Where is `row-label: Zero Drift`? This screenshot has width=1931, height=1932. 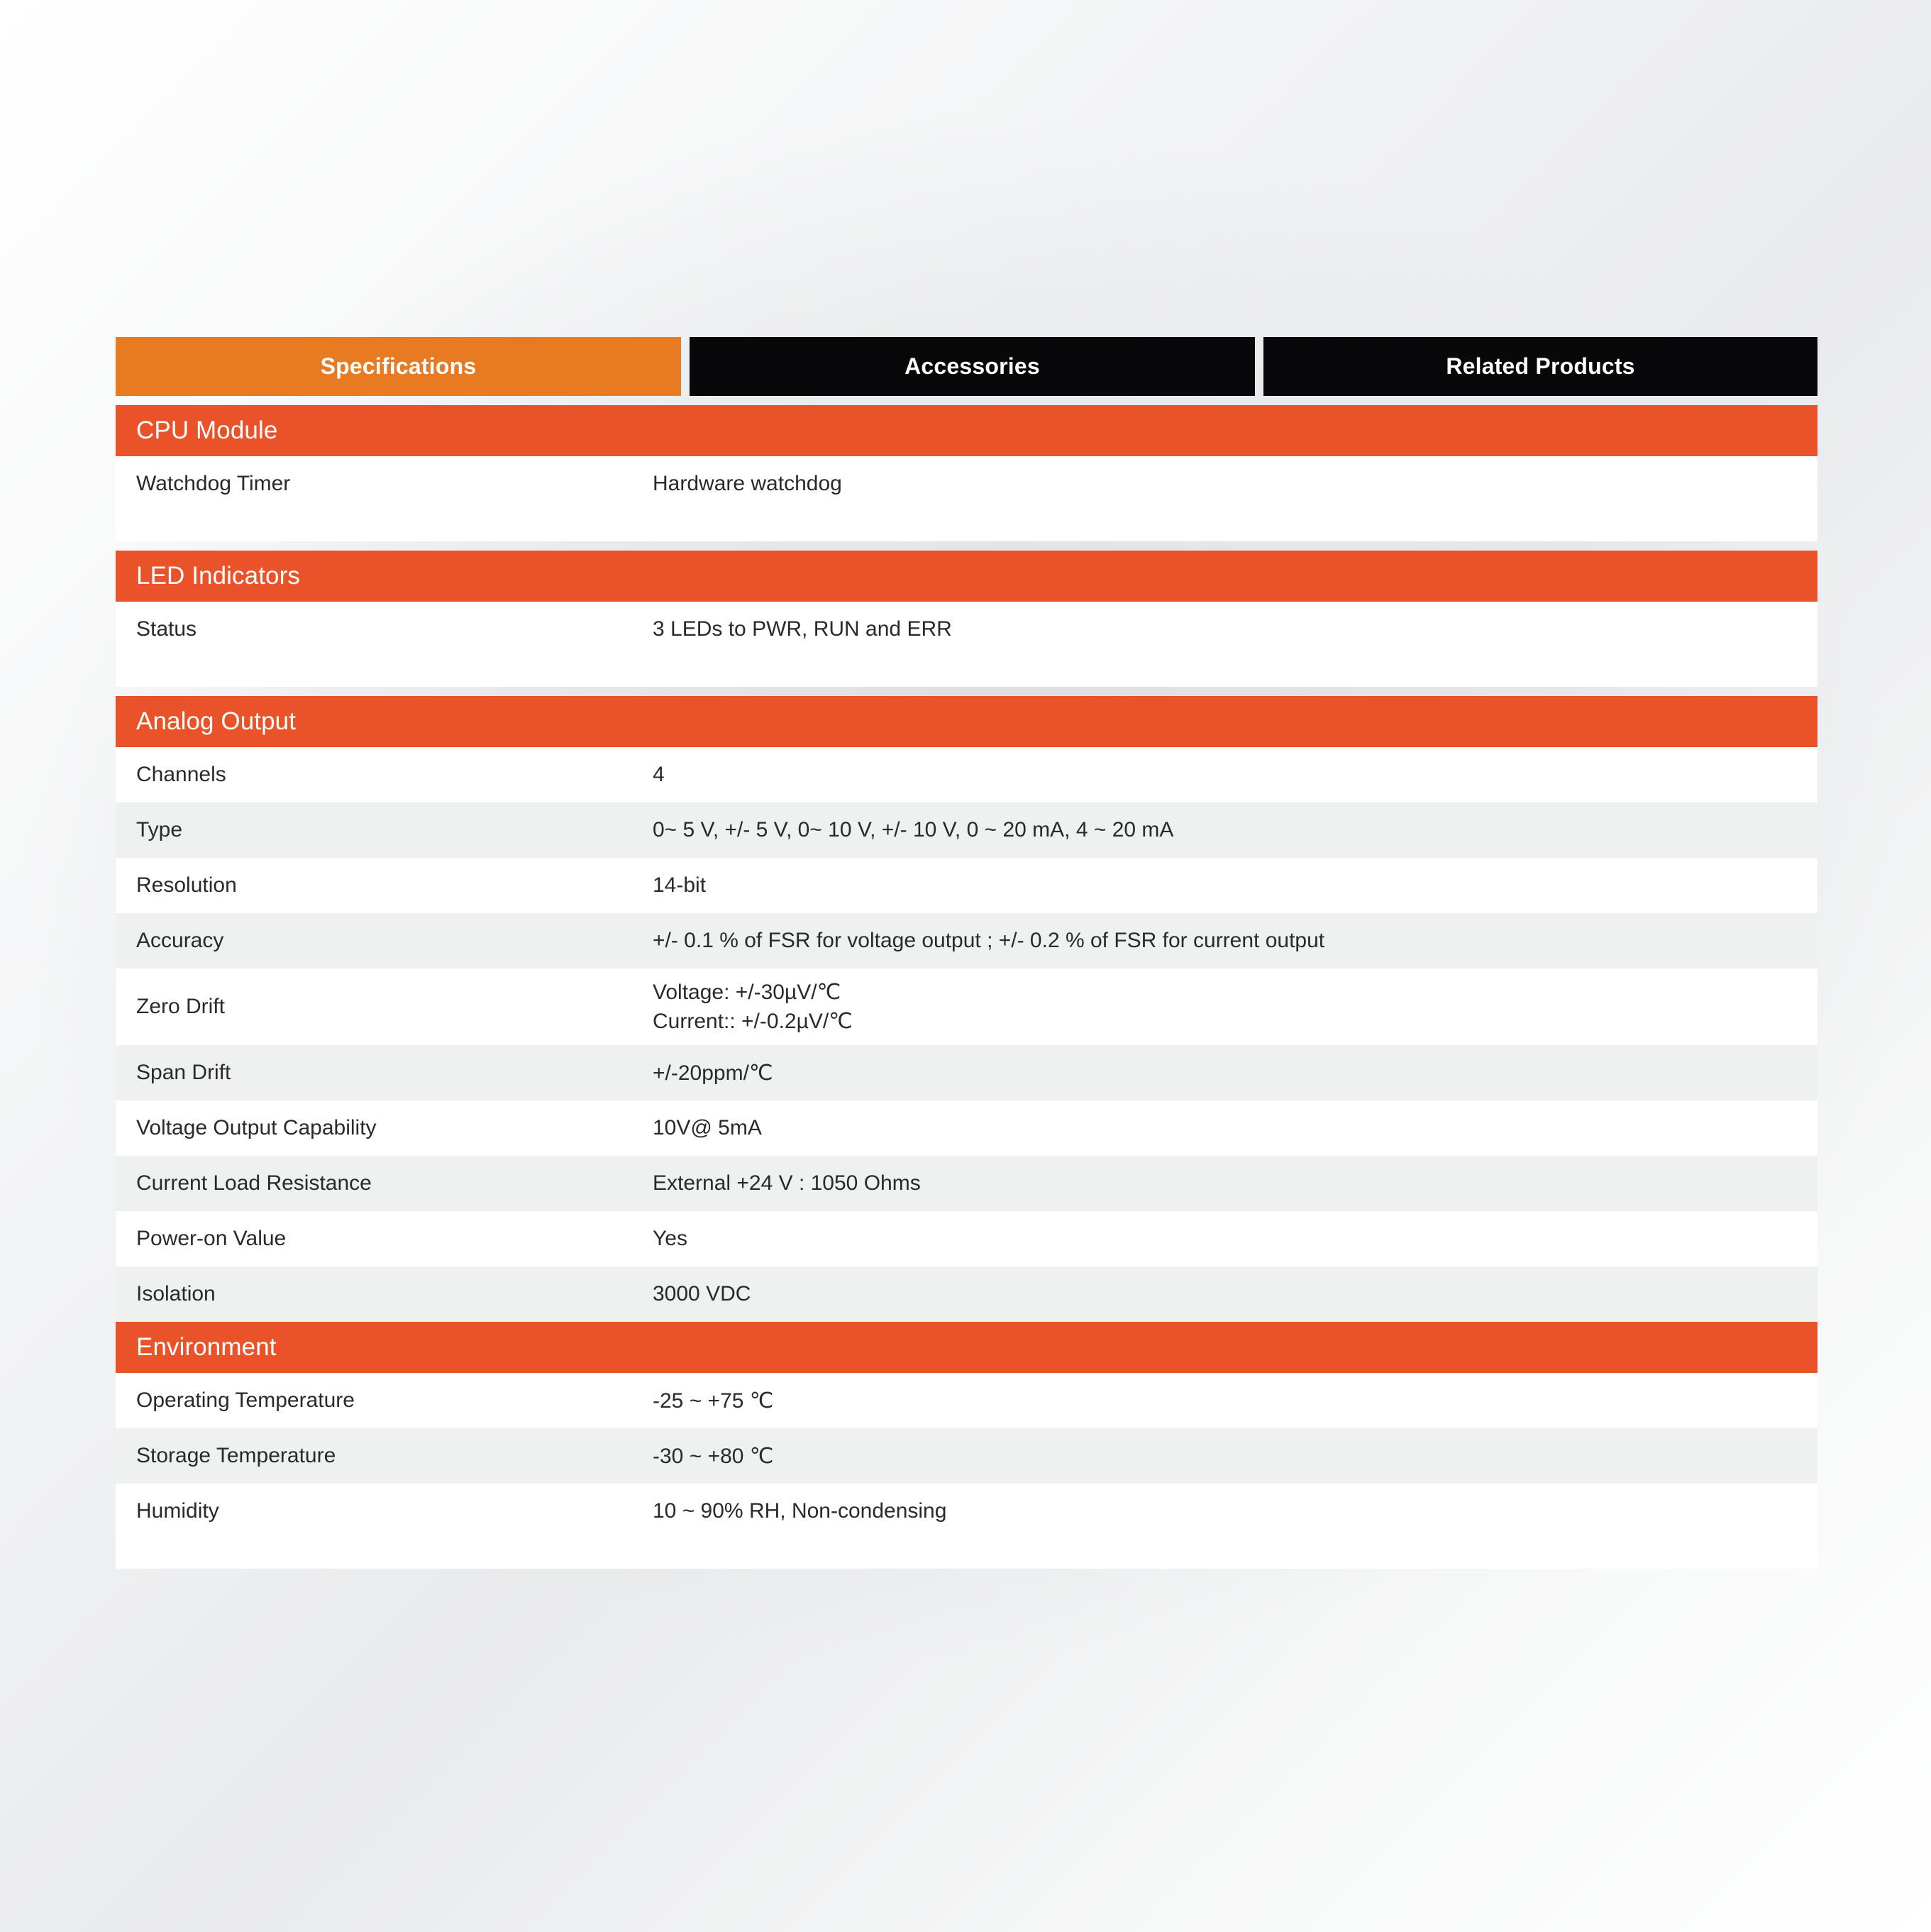
row-label: Zero Drift is located at coordinates (181, 1007).